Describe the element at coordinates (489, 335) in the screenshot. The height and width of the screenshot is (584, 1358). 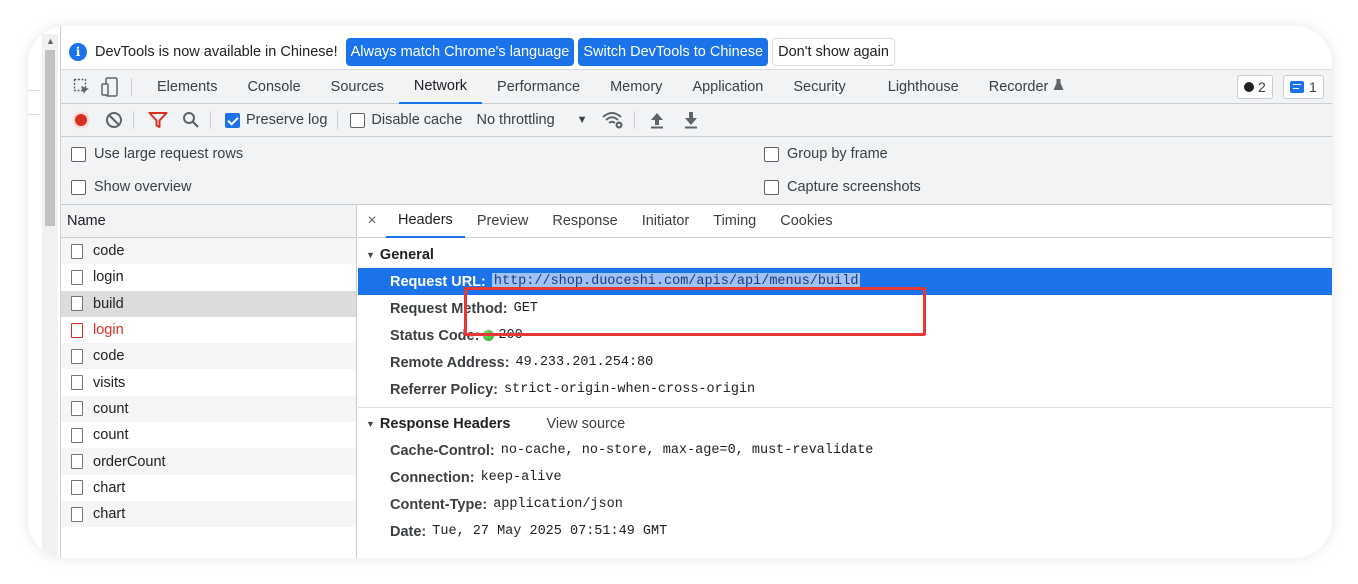
I see `status-ok-icon` at that location.